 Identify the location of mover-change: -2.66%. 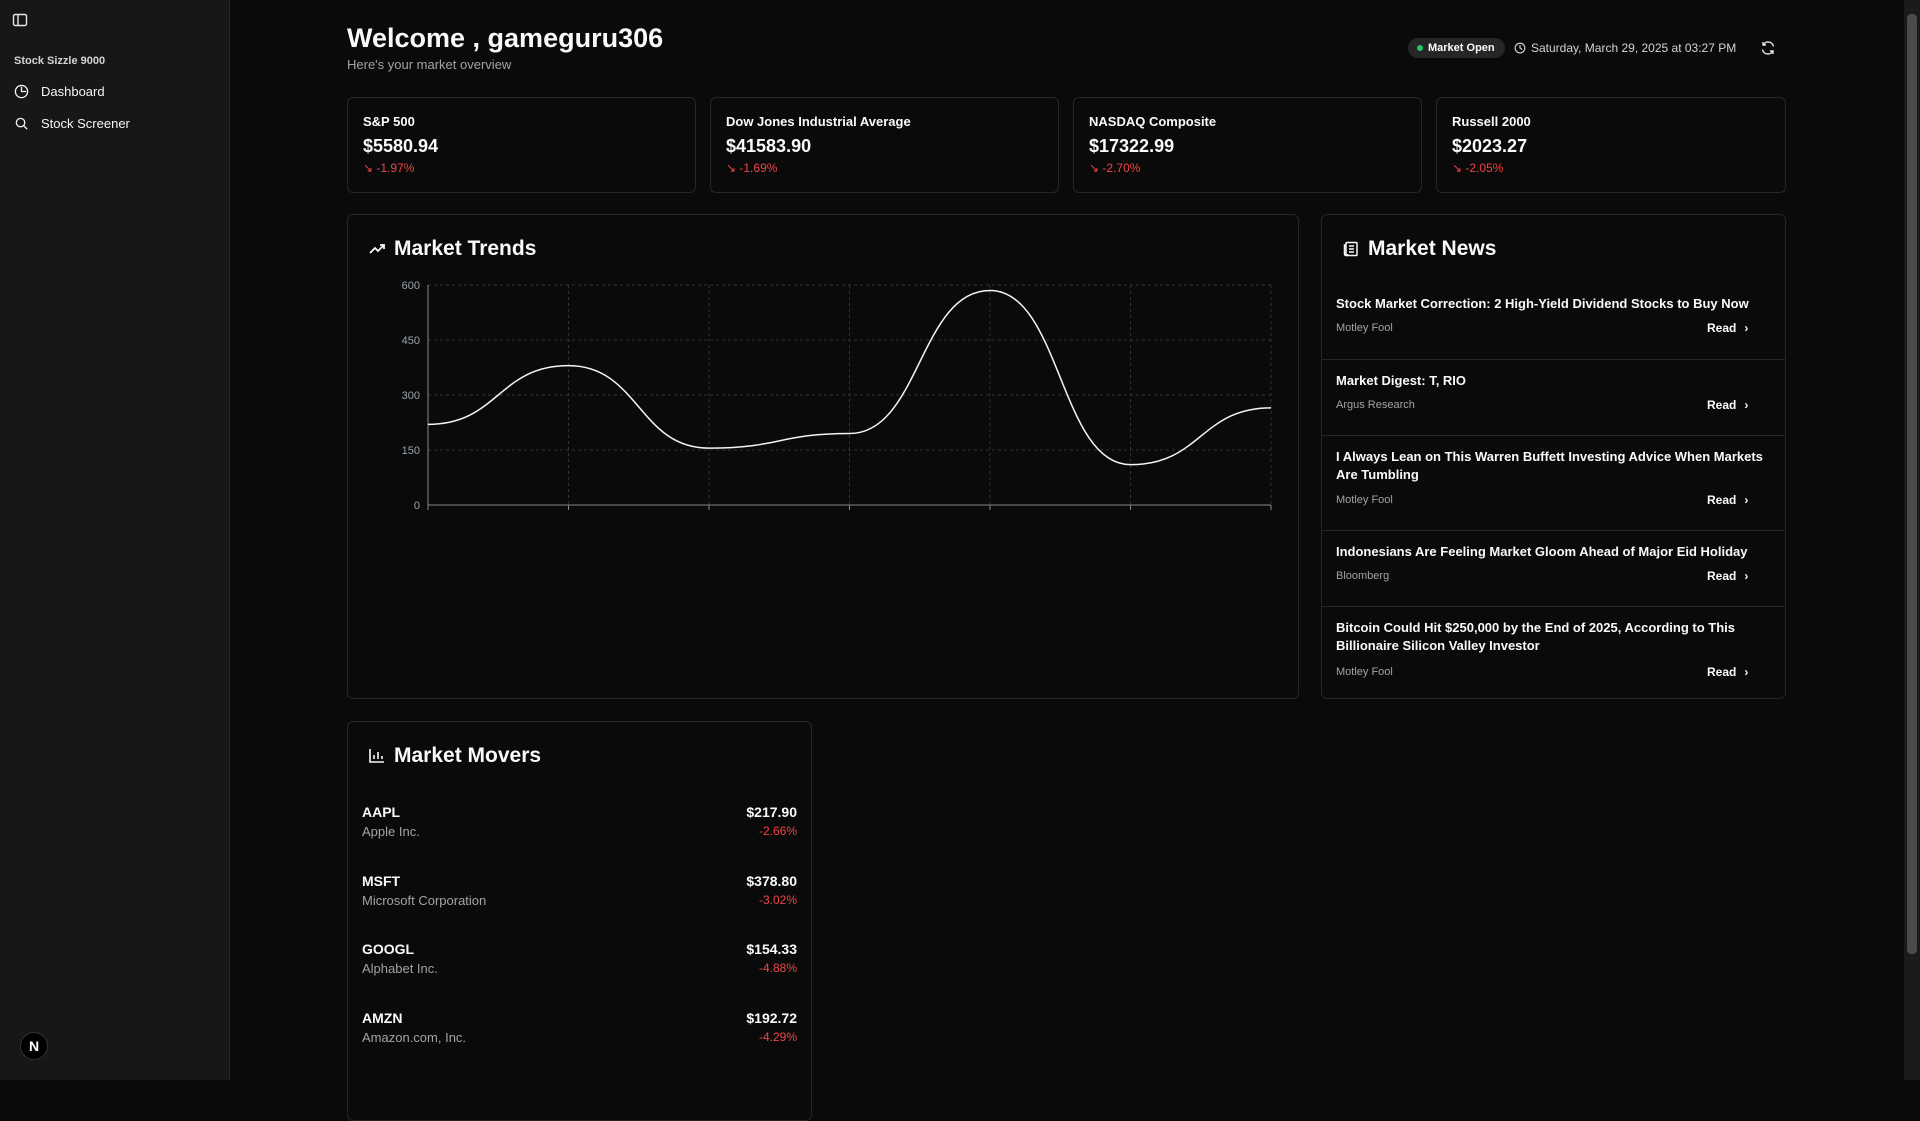
(777, 831).